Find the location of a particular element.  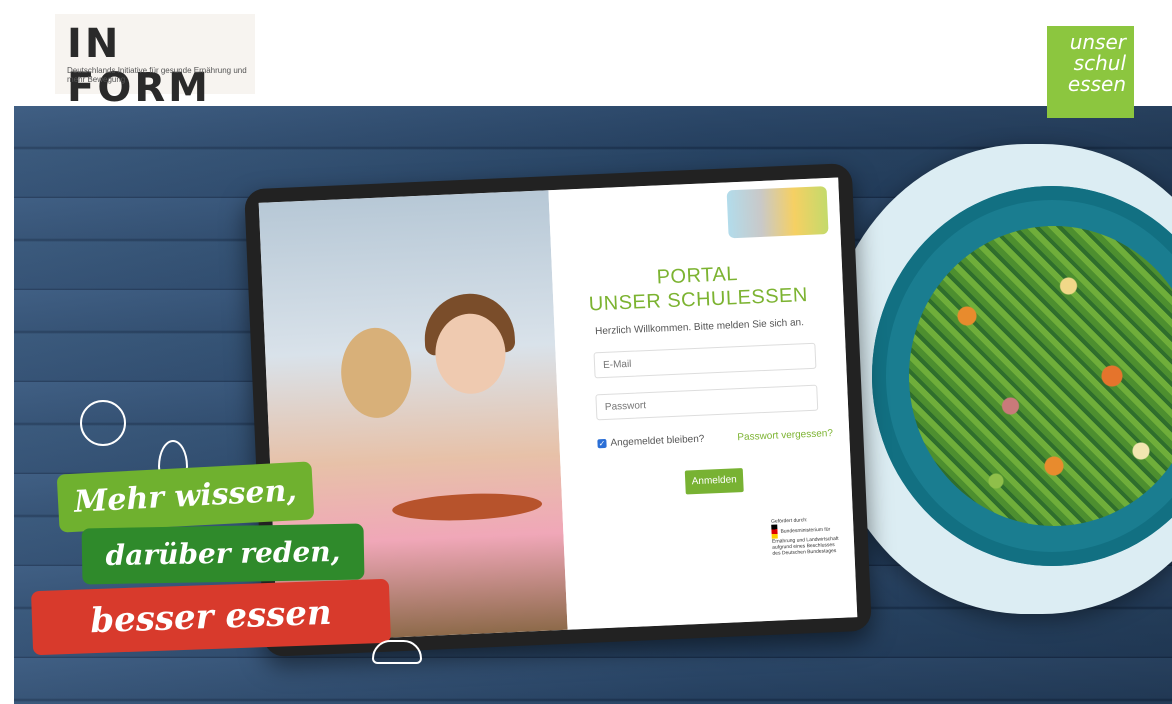

brand-logo-line3: essen is located at coordinates (1096, 84).